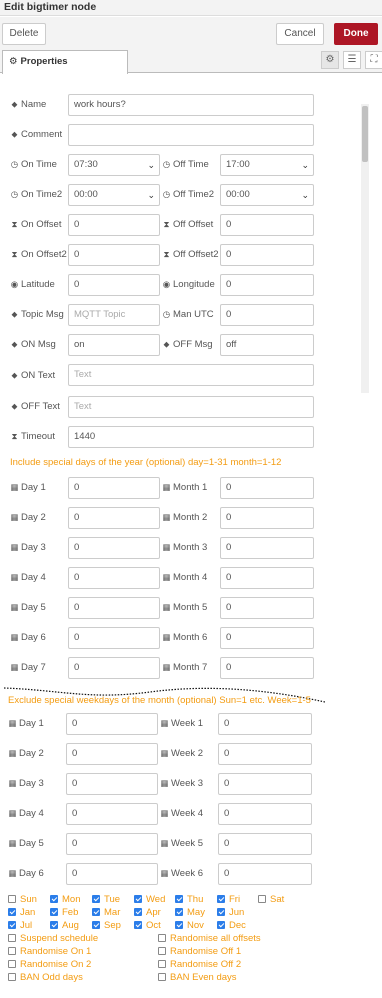  Describe the element at coordinates (149, 899) in the screenshot. I see `weekday-checkbox-wed: Wed` at that location.